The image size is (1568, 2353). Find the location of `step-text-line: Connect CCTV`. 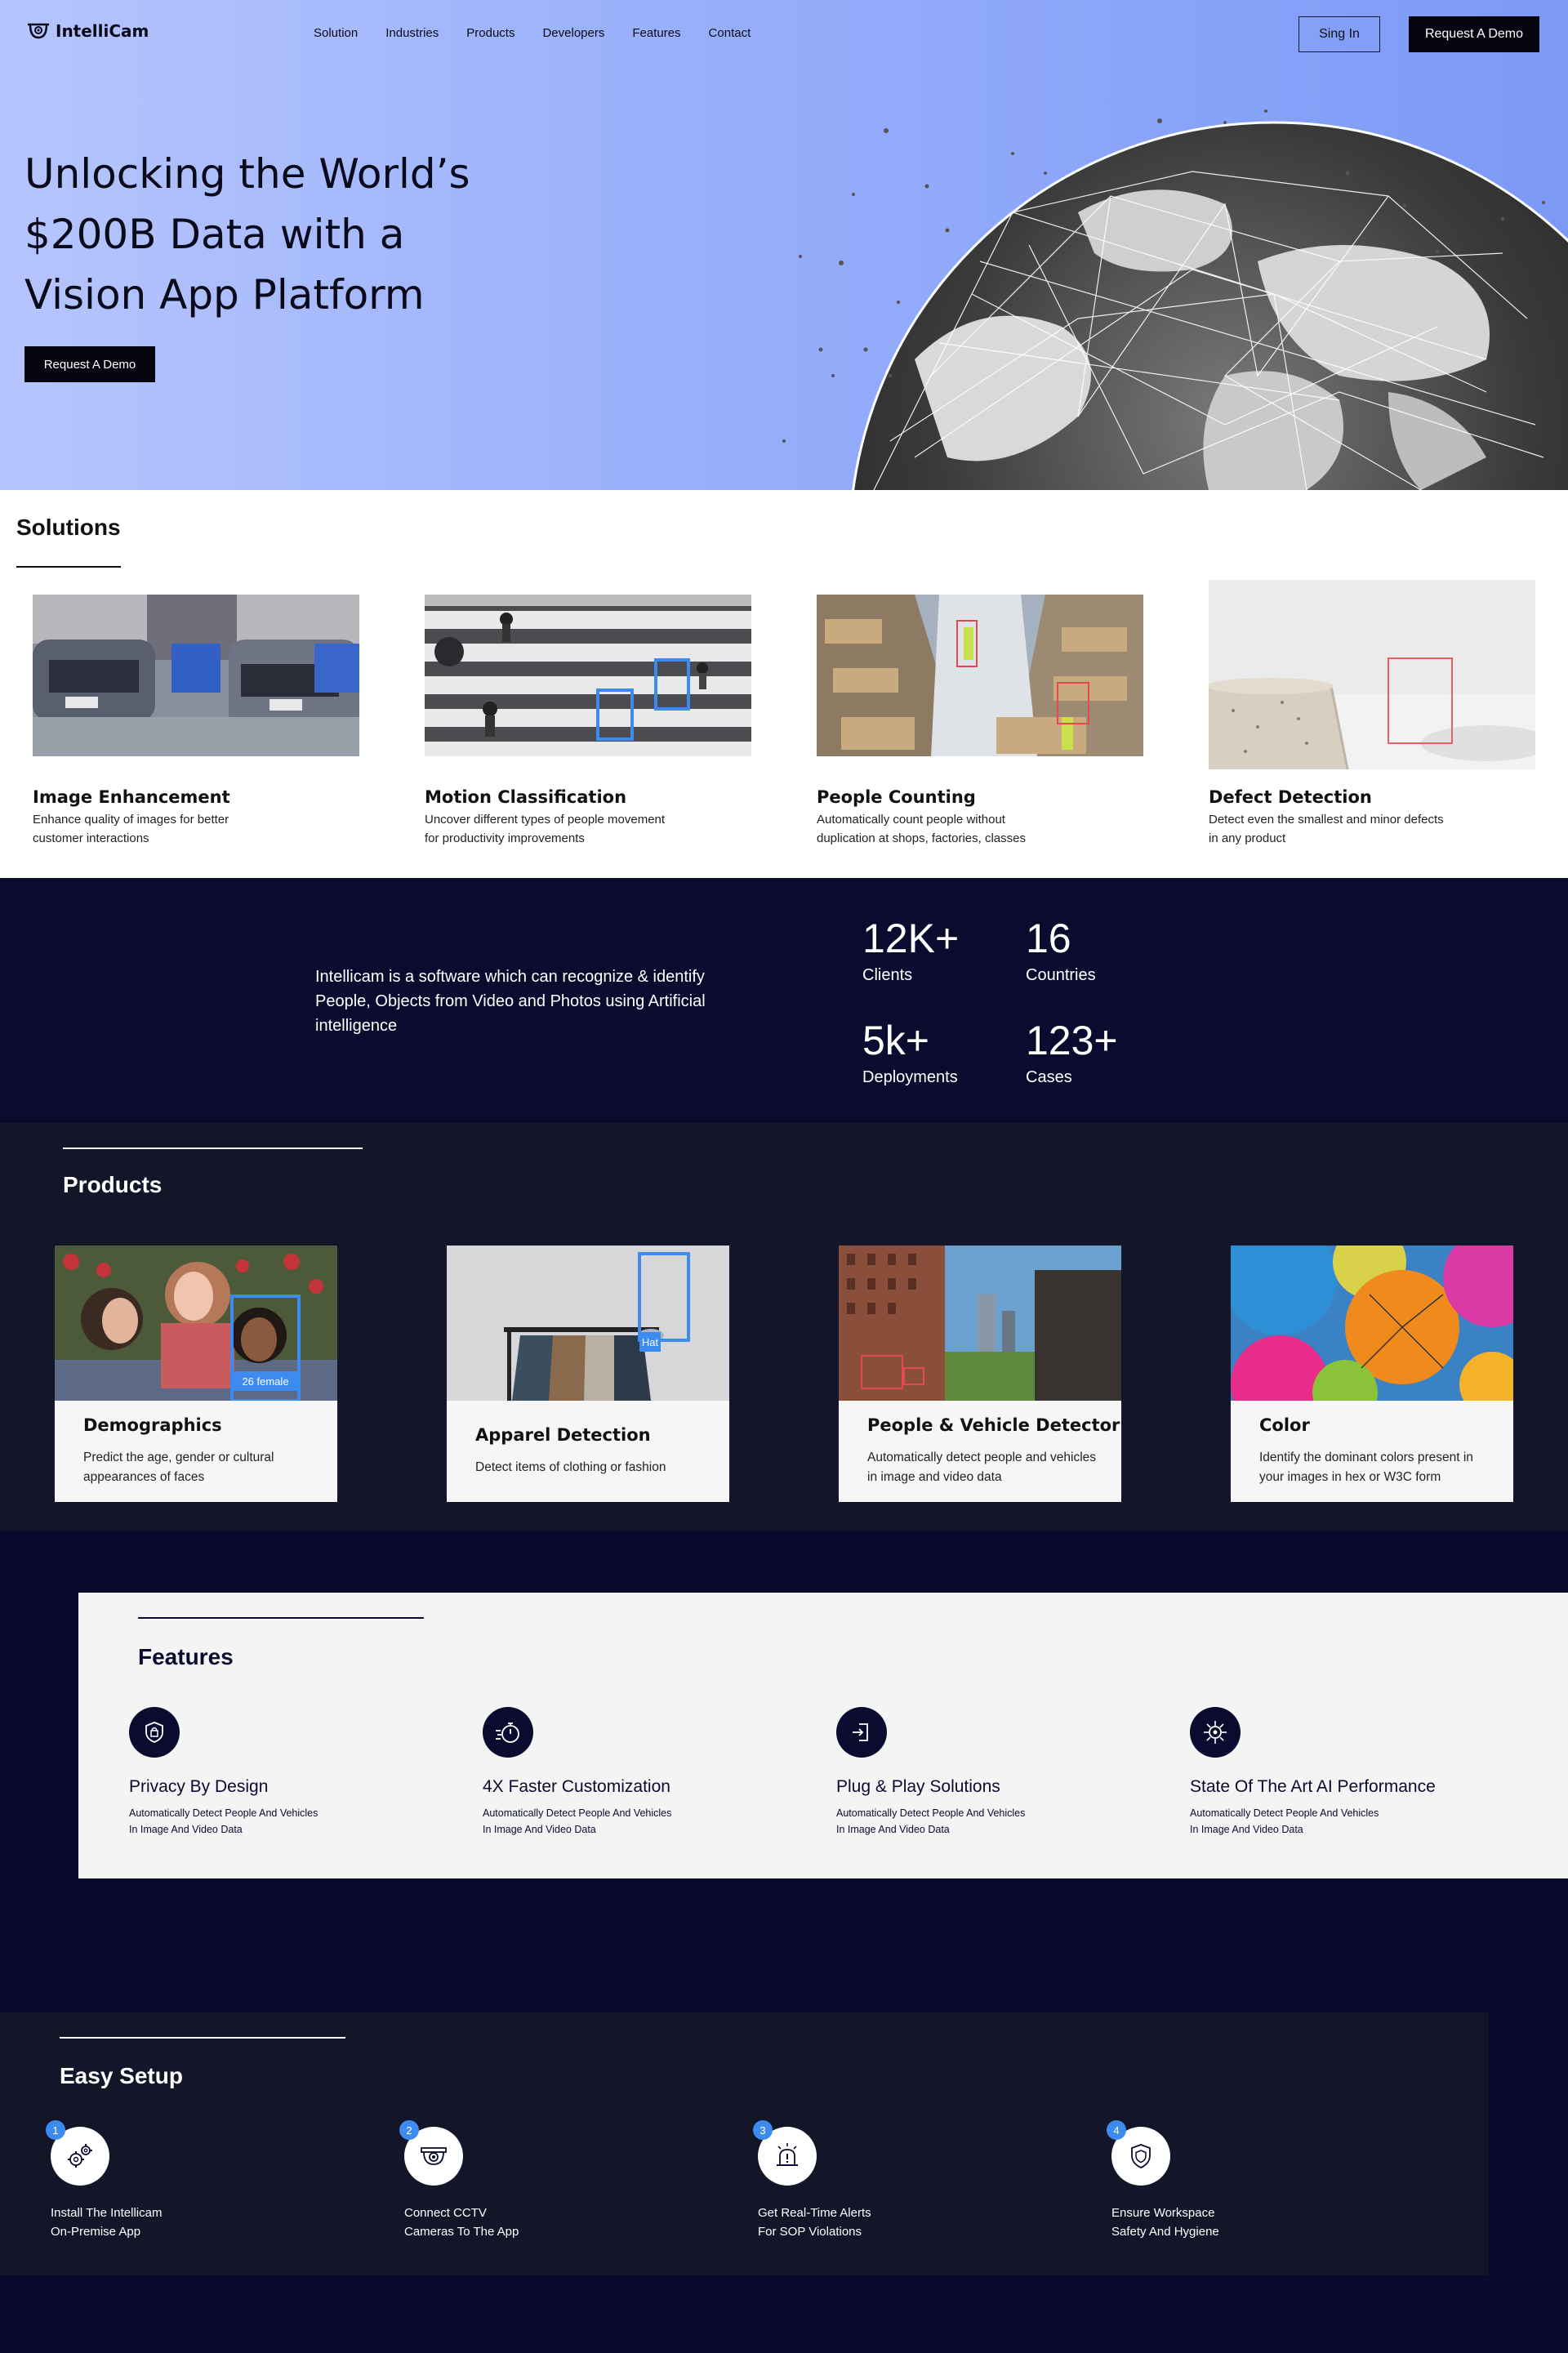

step-text-line: Connect CCTV is located at coordinates (445, 2213).